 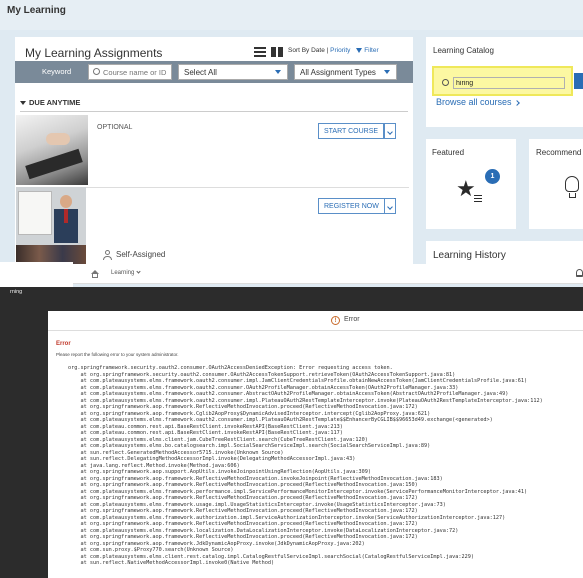 What do you see at coordinates (463, 50) in the screenshot?
I see `catalog-title: Learning Catalog` at bounding box center [463, 50].